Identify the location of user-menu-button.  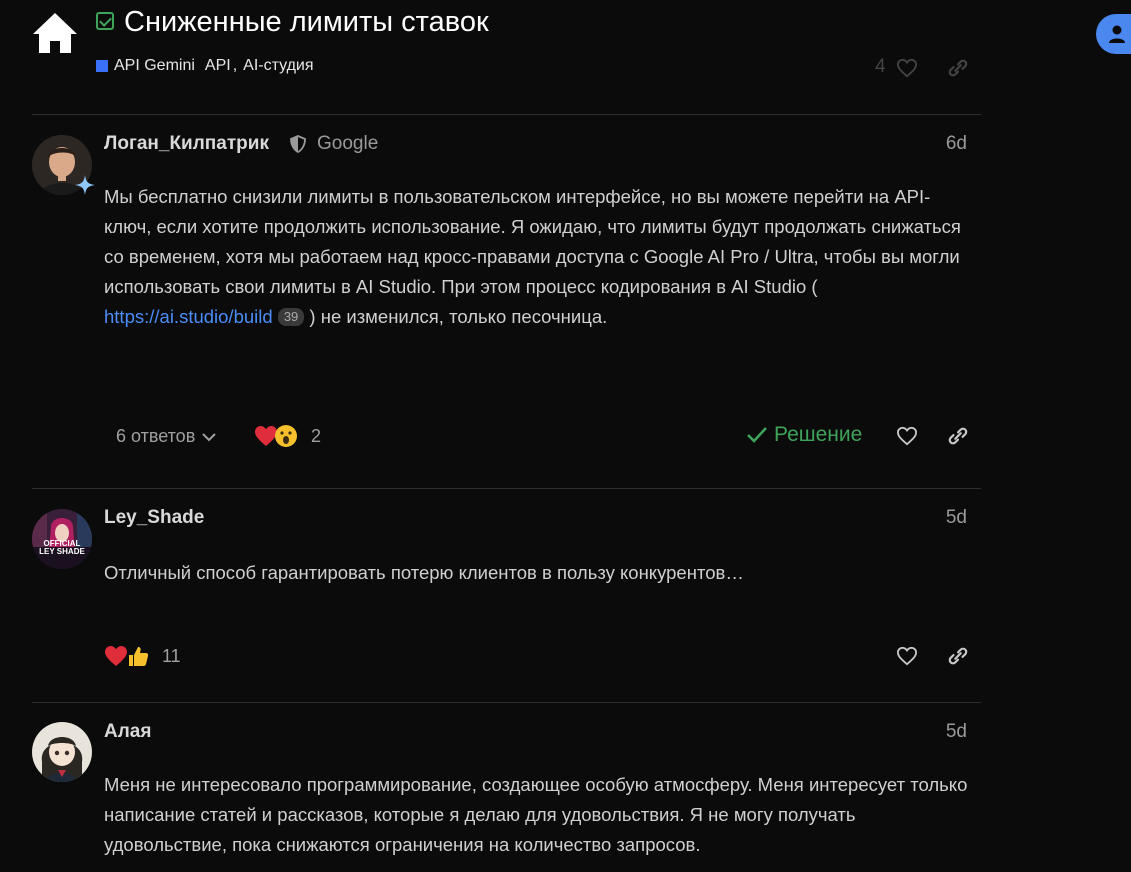
(1113, 34).